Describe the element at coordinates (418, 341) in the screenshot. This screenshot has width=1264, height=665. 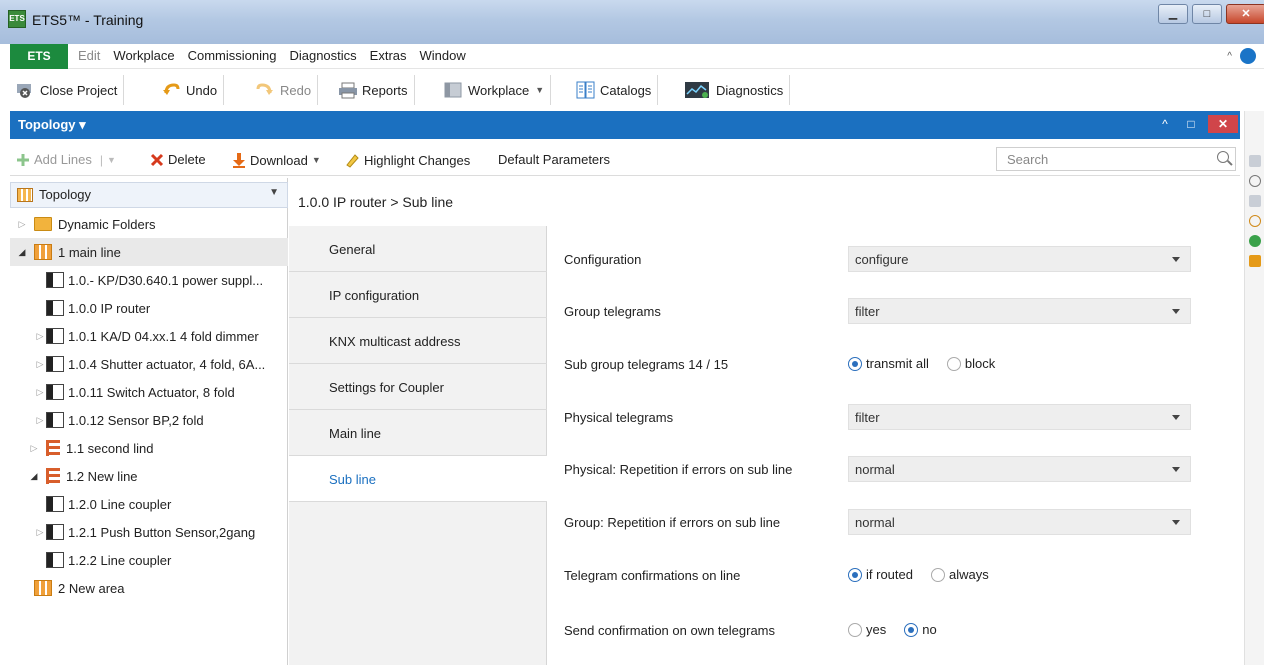
I see `tab-knx-multicast-address: KNX multicast address` at that location.